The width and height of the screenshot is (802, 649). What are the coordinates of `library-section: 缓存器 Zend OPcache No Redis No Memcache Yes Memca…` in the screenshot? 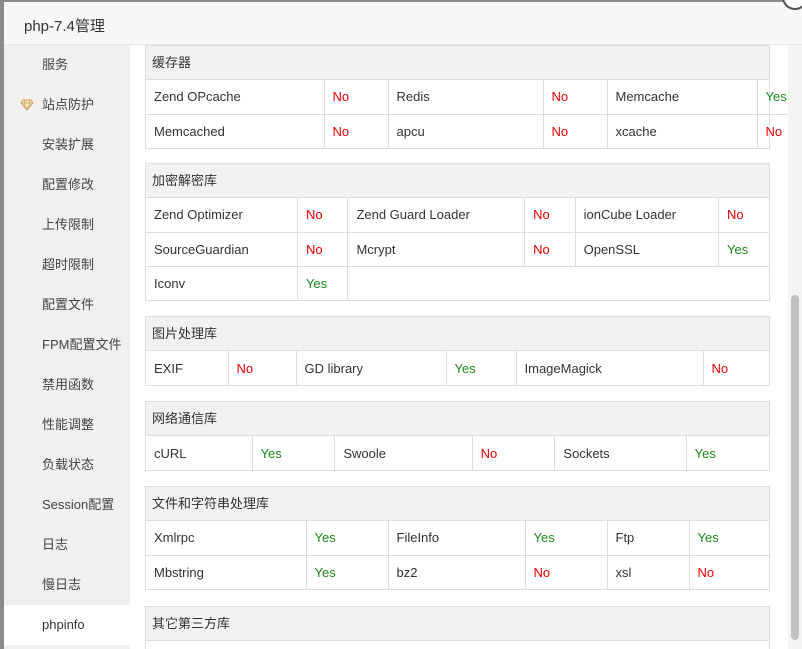 It's located at (468, 97).